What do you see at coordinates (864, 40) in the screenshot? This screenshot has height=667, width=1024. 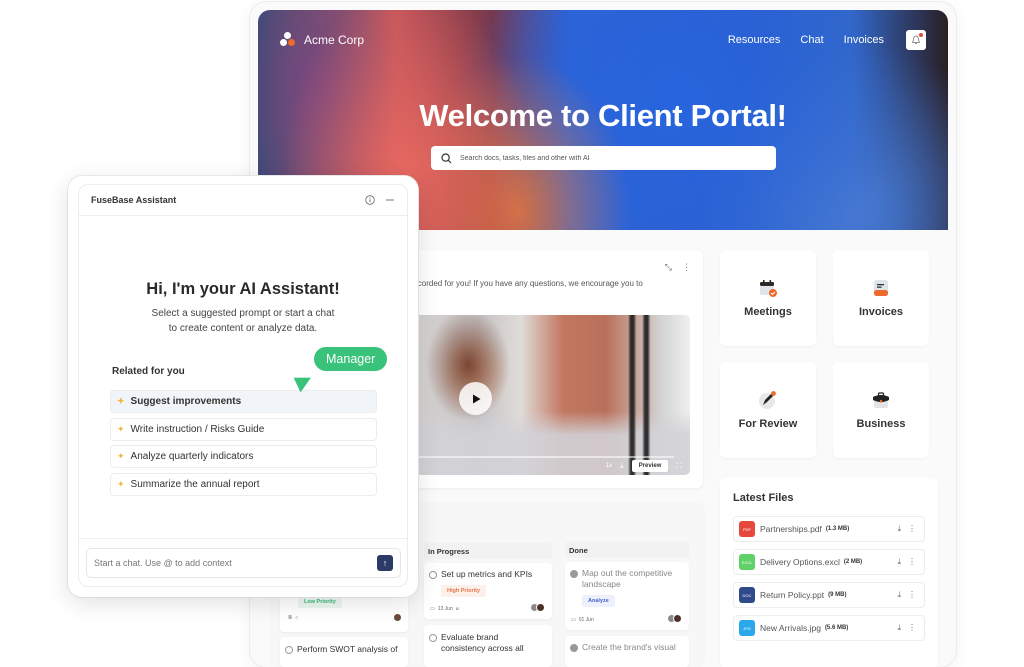 I see `nav-invoices: Invoices` at bounding box center [864, 40].